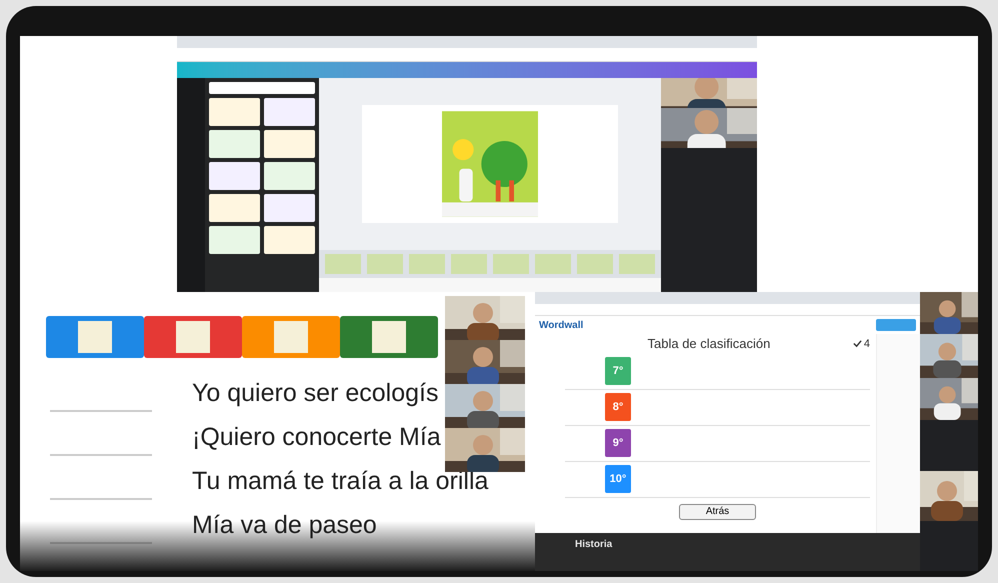  Describe the element at coordinates (315, 394) in the screenshot. I see `phrase-text: Yo quiero ser ecologís` at that location.